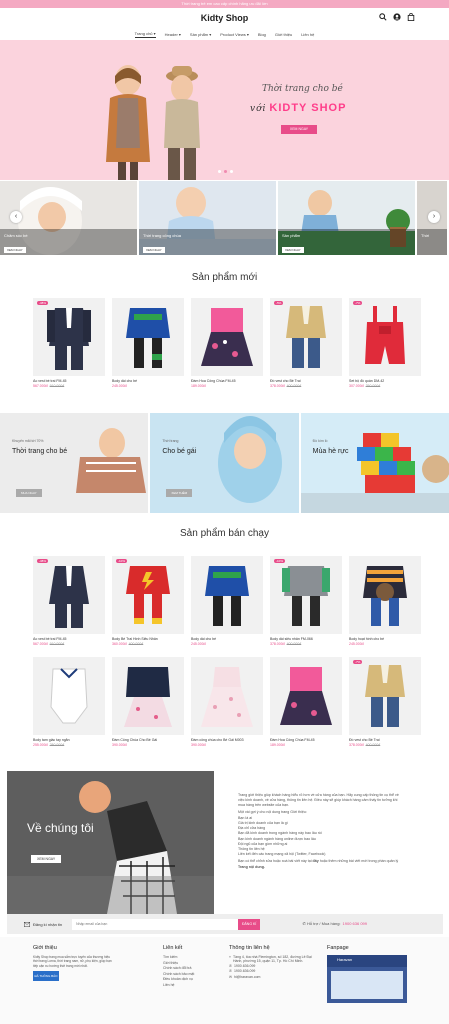 This screenshot has width=449, height=1024. I want to click on footer-link: Liên hệ, so click(178, 986).